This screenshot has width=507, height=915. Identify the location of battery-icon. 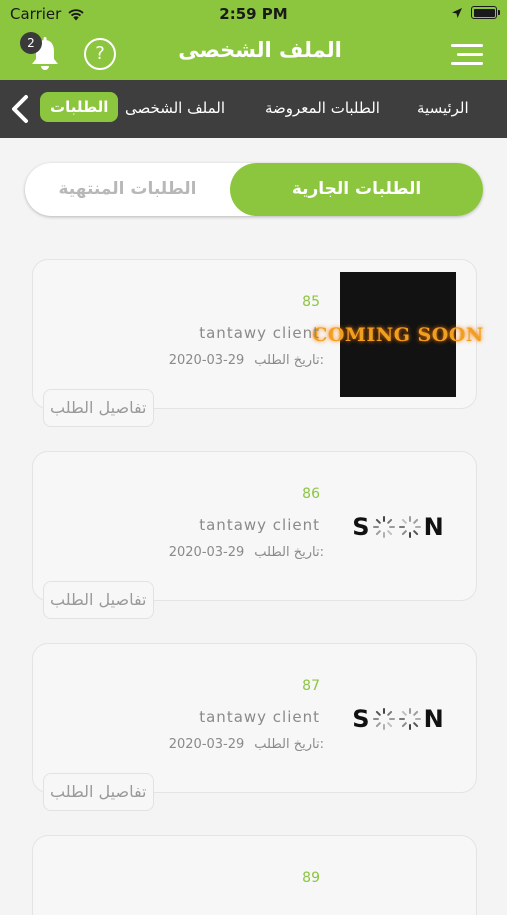
(485, 12).